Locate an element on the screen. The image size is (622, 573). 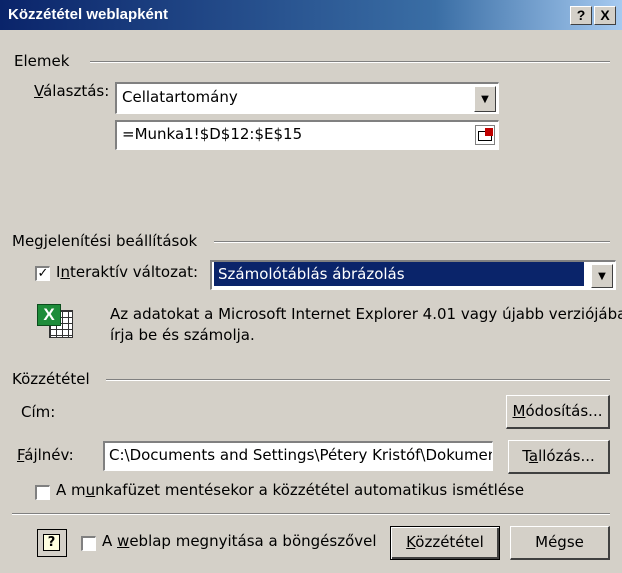
interactive-label: Interaktív változat: is located at coordinates (127, 272).